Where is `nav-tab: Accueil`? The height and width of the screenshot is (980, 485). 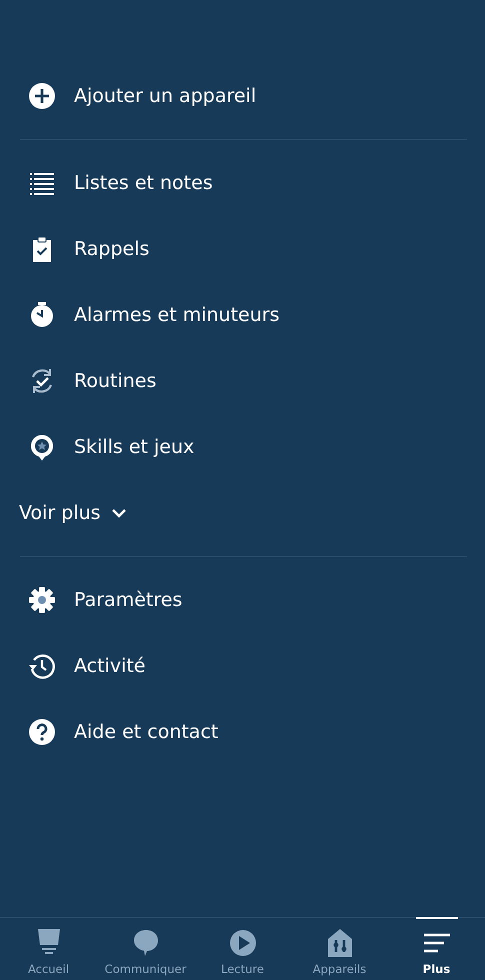 nav-tab: Accueil is located at coordinates (48, 949).